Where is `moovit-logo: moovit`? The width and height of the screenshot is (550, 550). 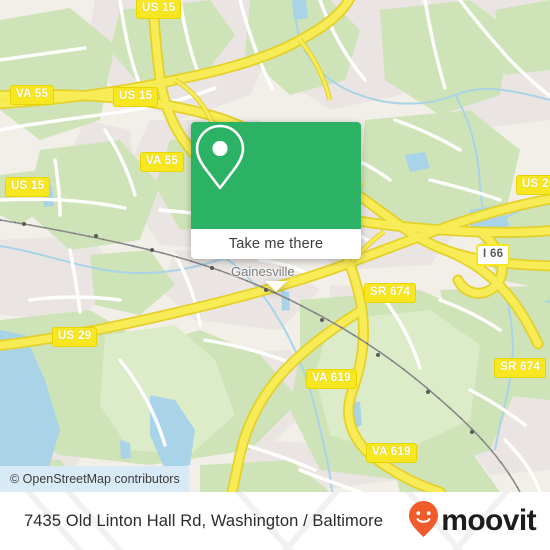
moovit-logo: moovit is located at coordinates (472, 521).